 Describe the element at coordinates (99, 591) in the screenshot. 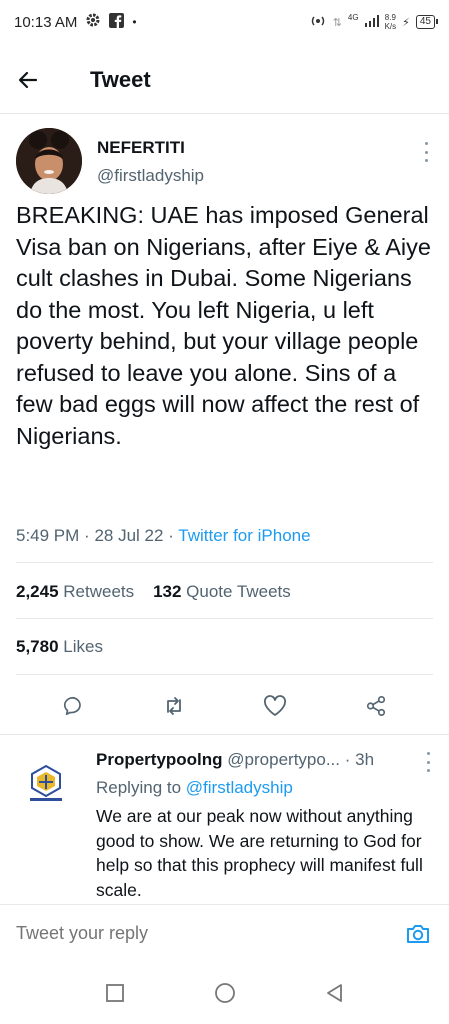

I see `retweets-label: Retweets` at that location.